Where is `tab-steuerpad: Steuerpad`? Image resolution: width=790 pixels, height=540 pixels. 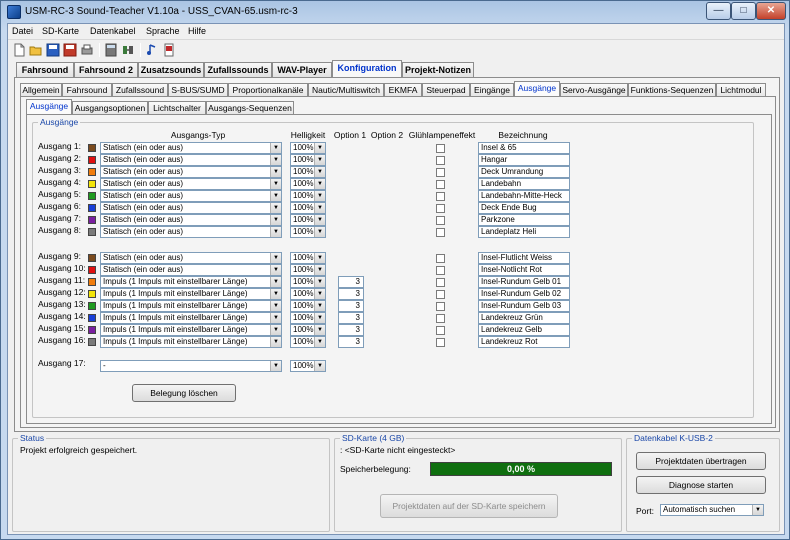 tab-steuerpad: Steuerpad is located at coordinates (446, 89).